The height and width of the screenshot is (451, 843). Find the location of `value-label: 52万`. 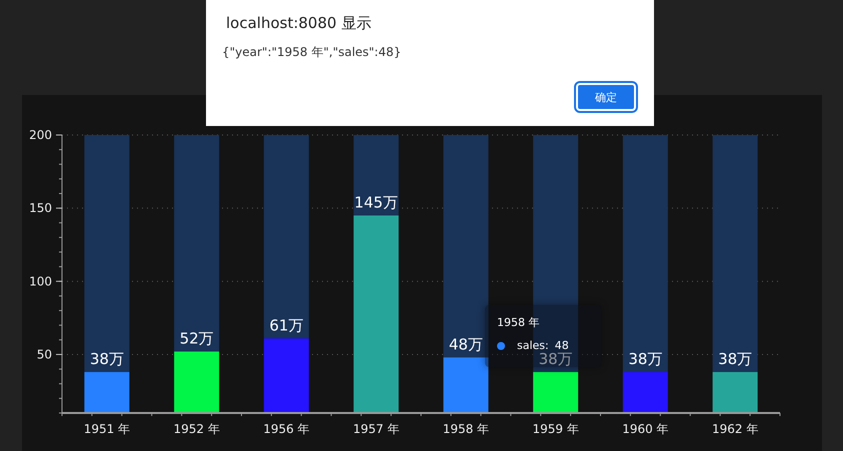

value-label: 52万 is located at coordinates (197, 339).